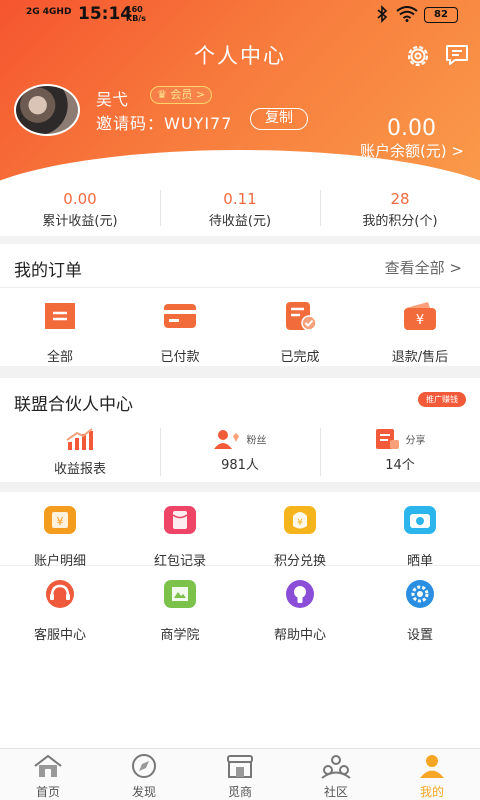  I want to click on tab-community-label: 社区, so click(335, 792).